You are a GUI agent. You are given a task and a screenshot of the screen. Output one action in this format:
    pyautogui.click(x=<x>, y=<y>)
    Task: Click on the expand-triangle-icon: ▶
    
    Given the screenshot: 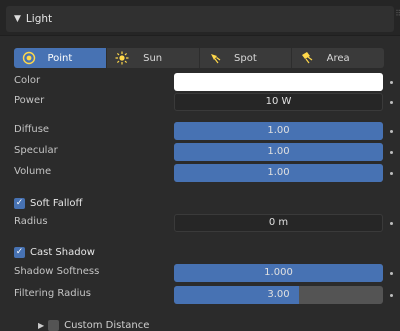 What is the action you would take?
    pyautogui.click(x=41, y=325)
    